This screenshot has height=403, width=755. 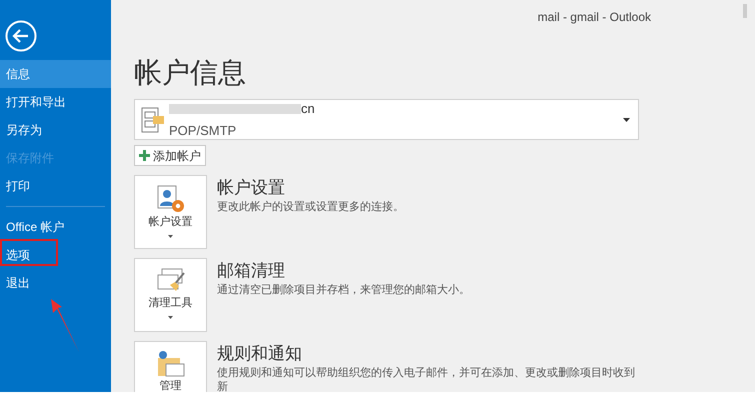 I want to click on plus-icon, so click(x=144, y=155).